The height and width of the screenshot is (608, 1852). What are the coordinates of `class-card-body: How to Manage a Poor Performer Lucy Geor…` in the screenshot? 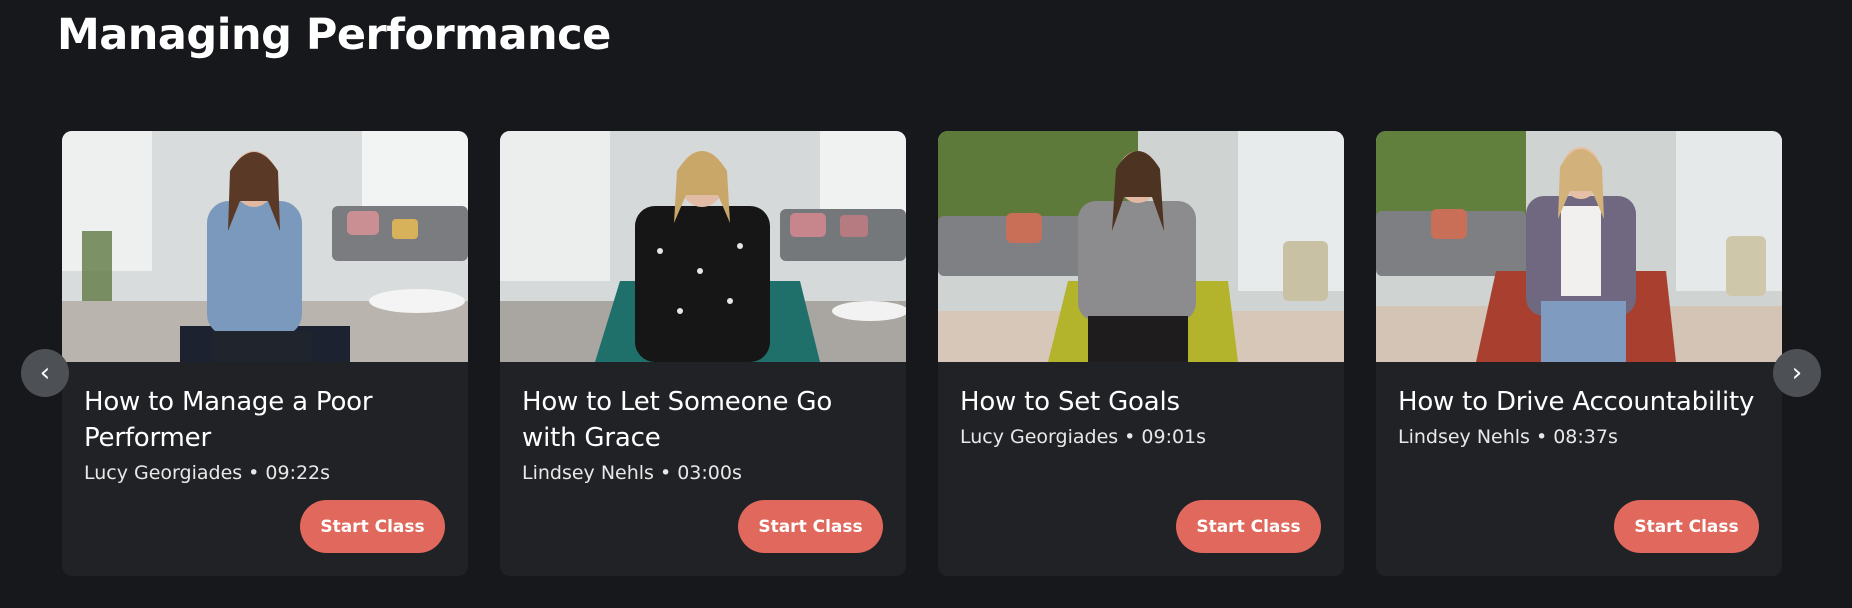 It's located at (269, 434).